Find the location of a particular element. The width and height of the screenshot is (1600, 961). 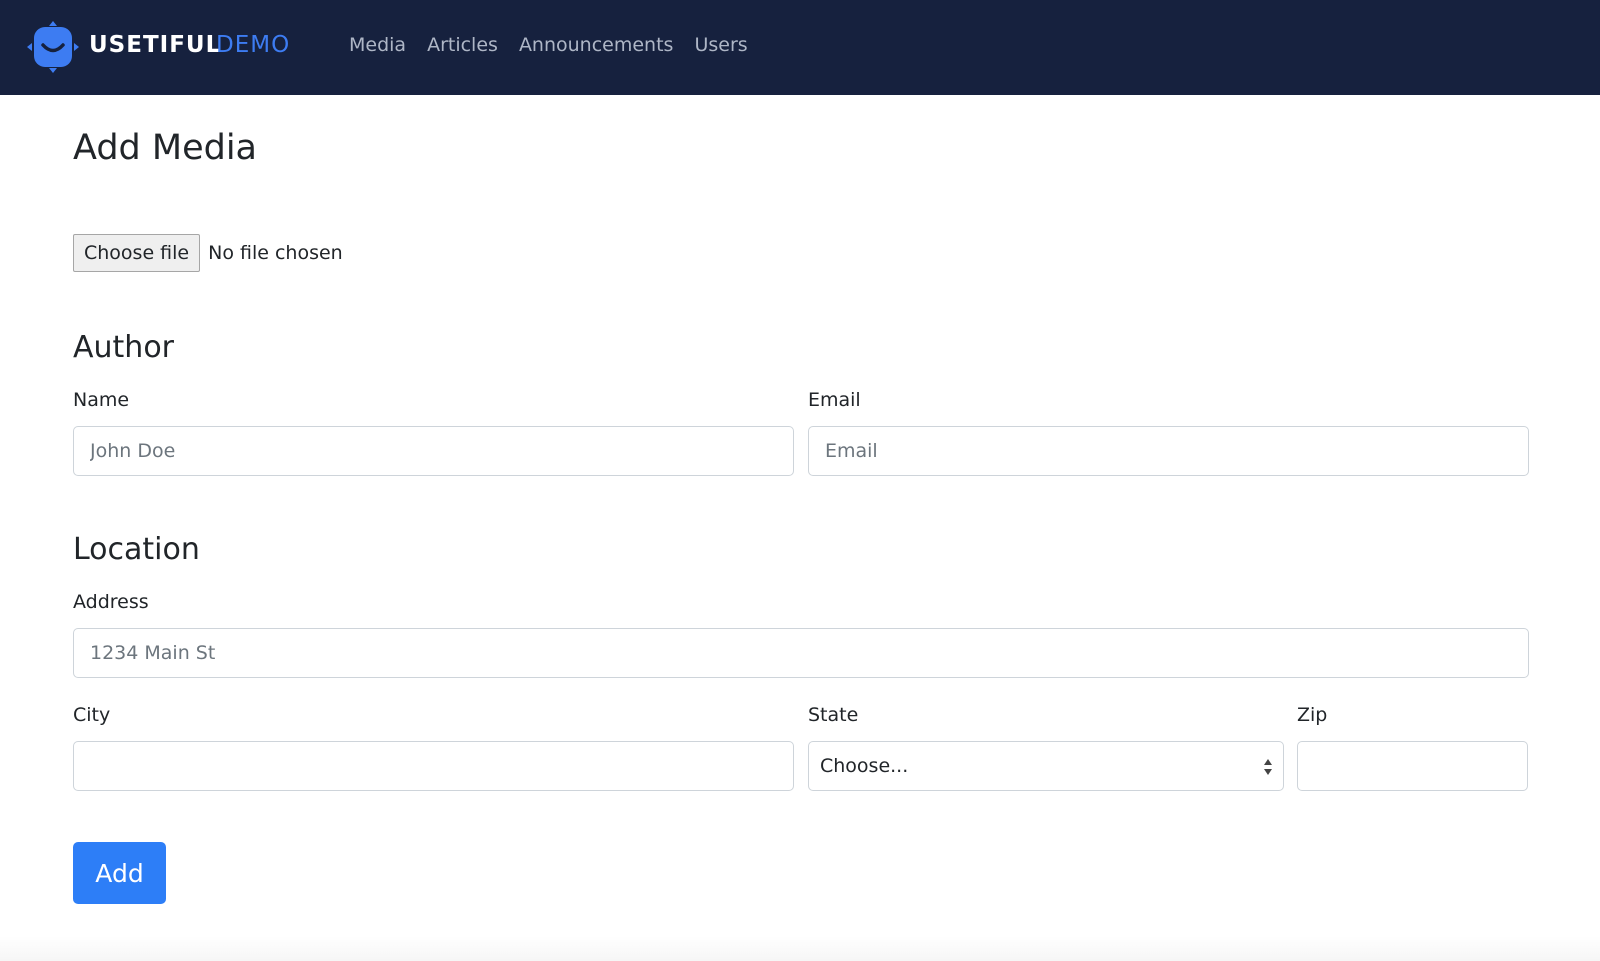

nav-link-media: Media is located at coordinates (377, 45).